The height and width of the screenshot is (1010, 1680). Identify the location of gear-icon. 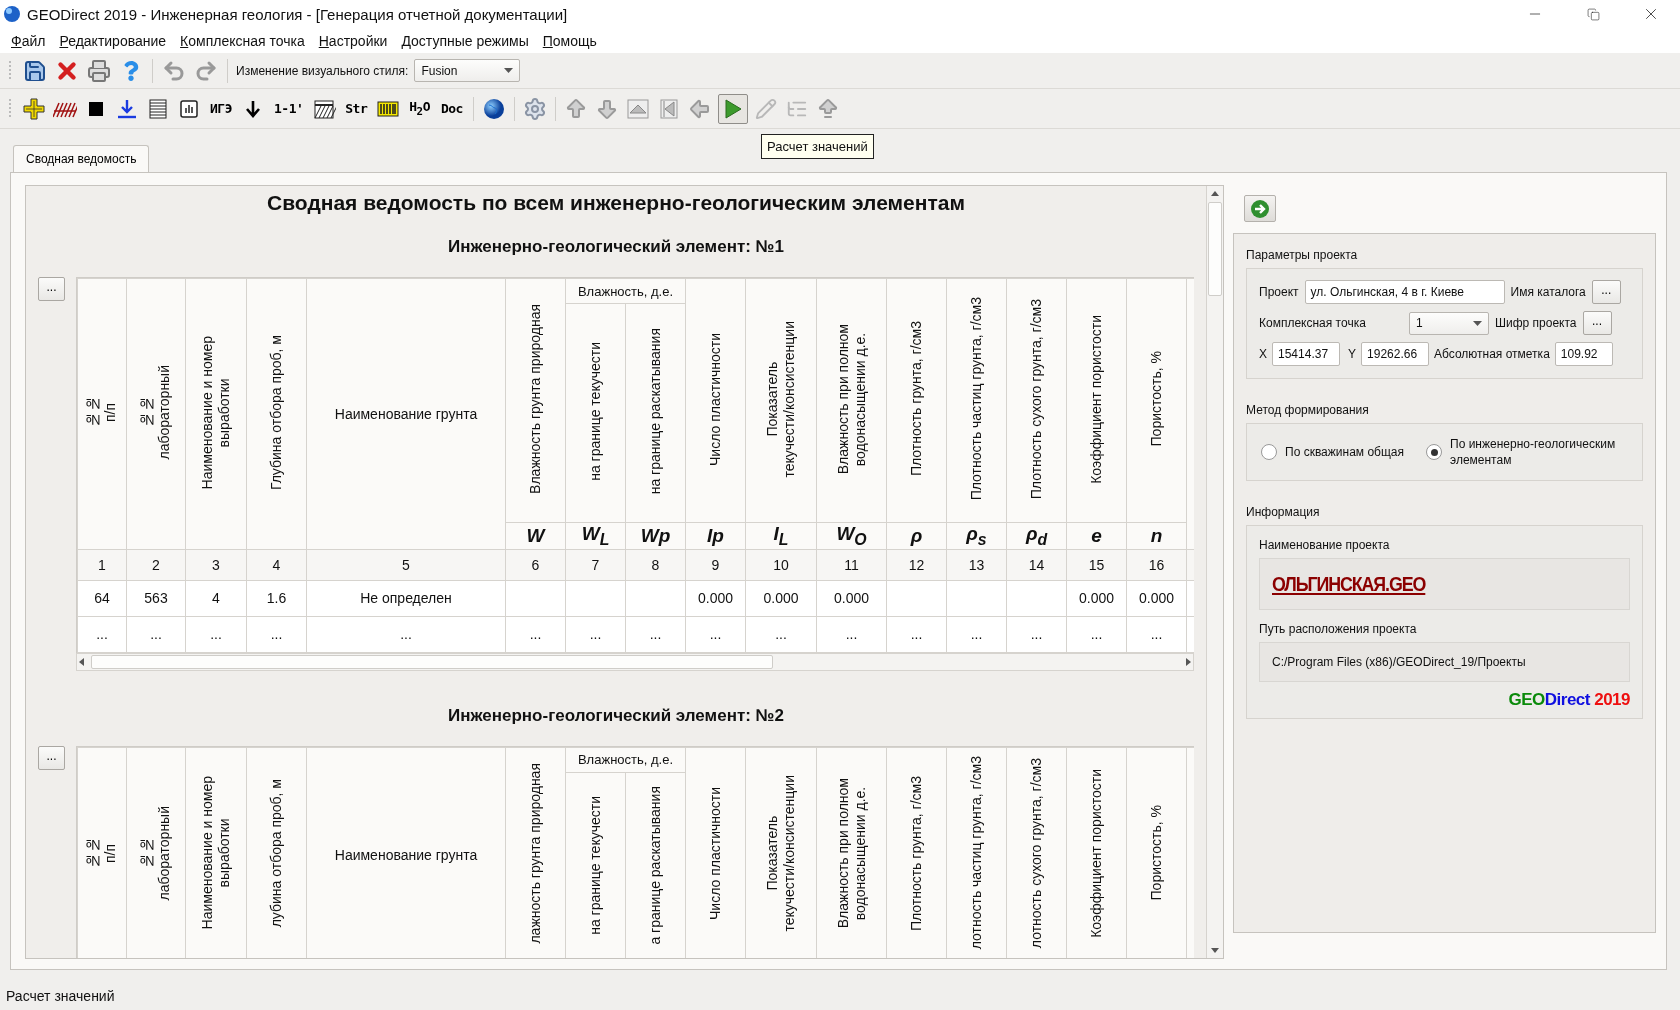
(534, 108).